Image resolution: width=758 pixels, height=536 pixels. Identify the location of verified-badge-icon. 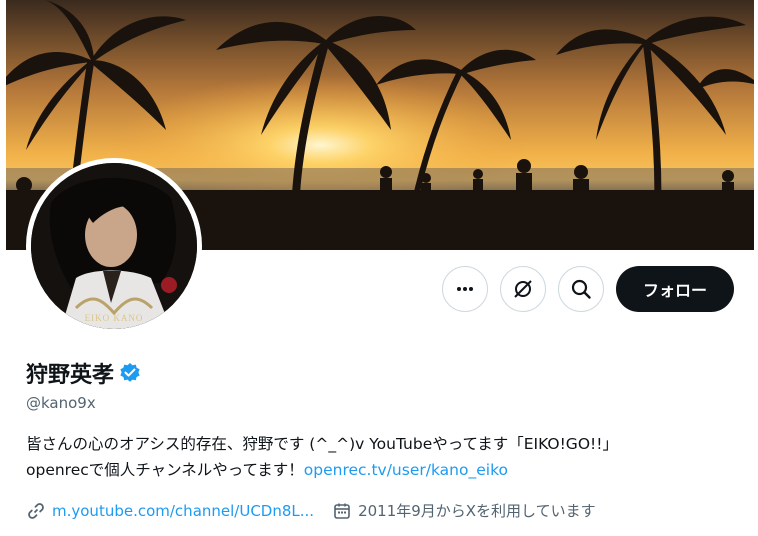
(130, 373).